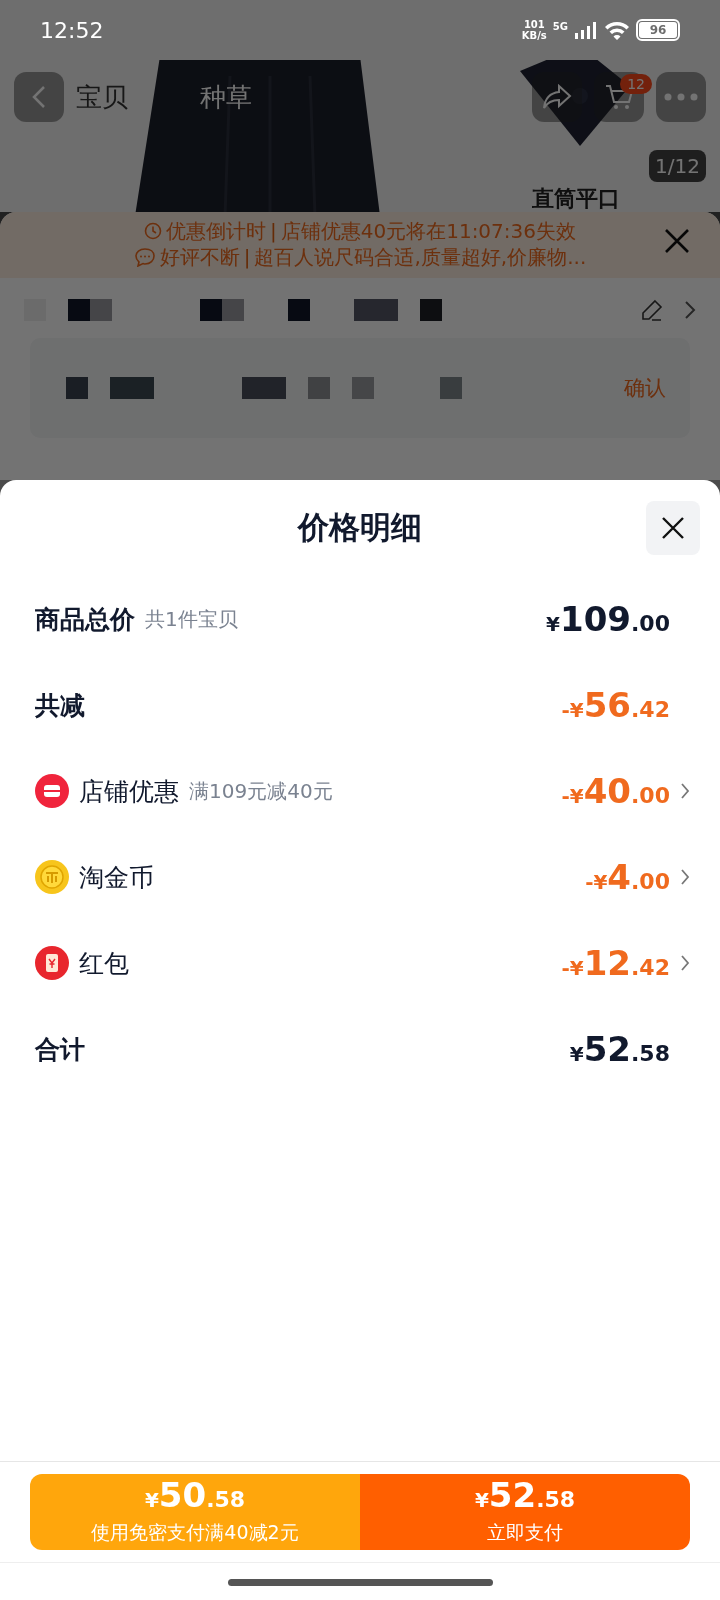 This screenshot has width=720, height=1600. What do you see at coordinates (627, 877) in the screenshot?
I see `price-text: -¥4.00` at bounding box center [627, 877].